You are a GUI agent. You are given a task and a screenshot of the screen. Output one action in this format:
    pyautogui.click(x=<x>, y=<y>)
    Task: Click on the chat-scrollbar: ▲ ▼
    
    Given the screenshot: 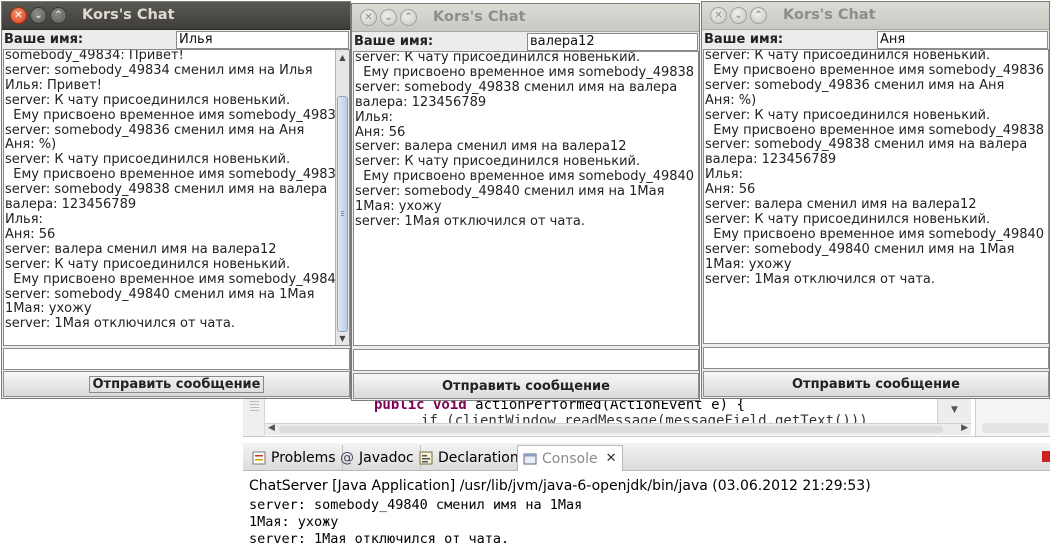 What is the action you would take?
    pyautogui.click(x=342, y=197)
    